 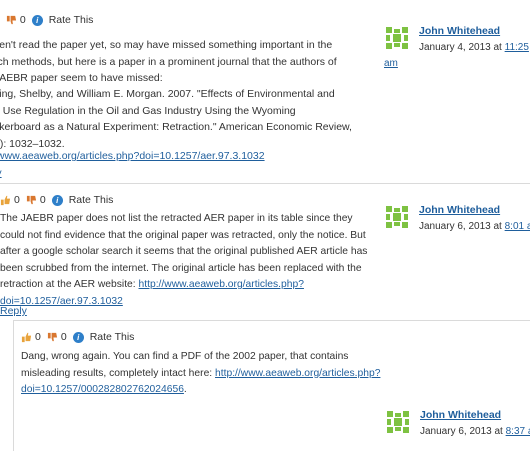 What do you see at coordinates (69, 284) in the screenshot?
I see `comment-text: retraction at the AER website:` at bounding box center [69, 284].